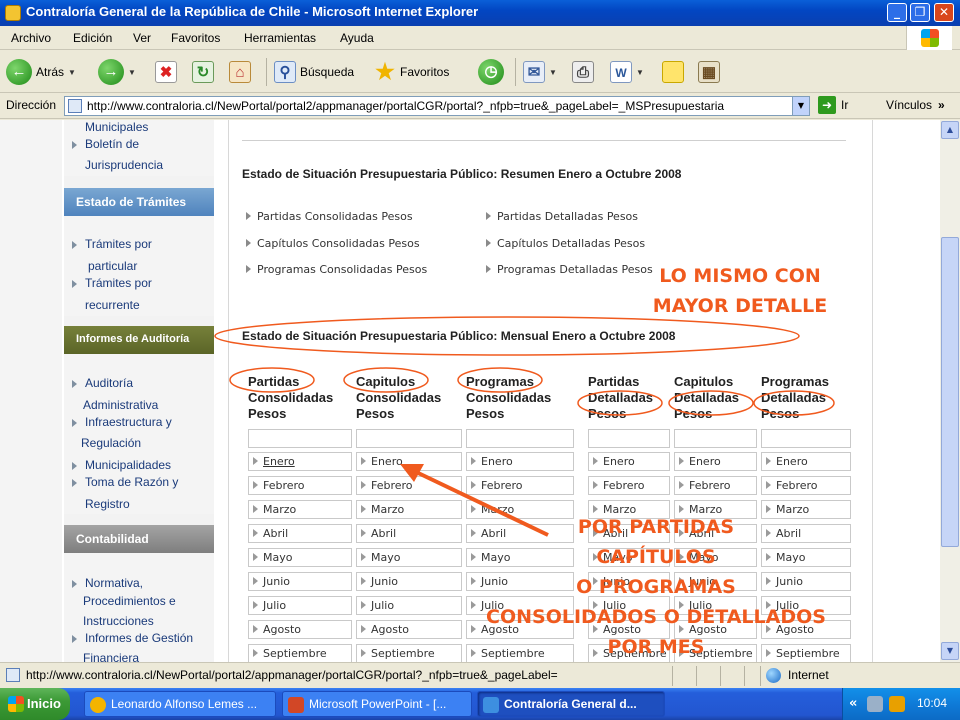  I want to click on home-button: ⌂, so click(240, 72).